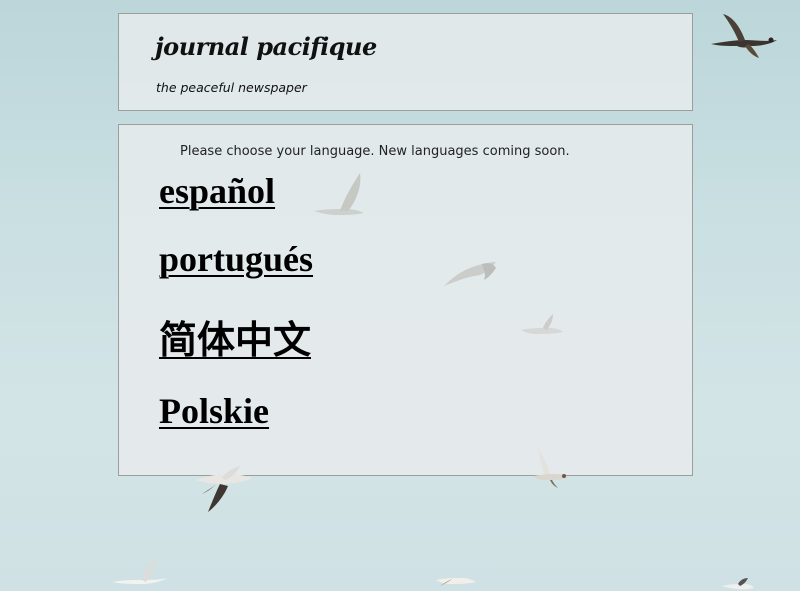  I want to click on site-header: journal pacifique the peaceful newspaper, so click(405, 62).